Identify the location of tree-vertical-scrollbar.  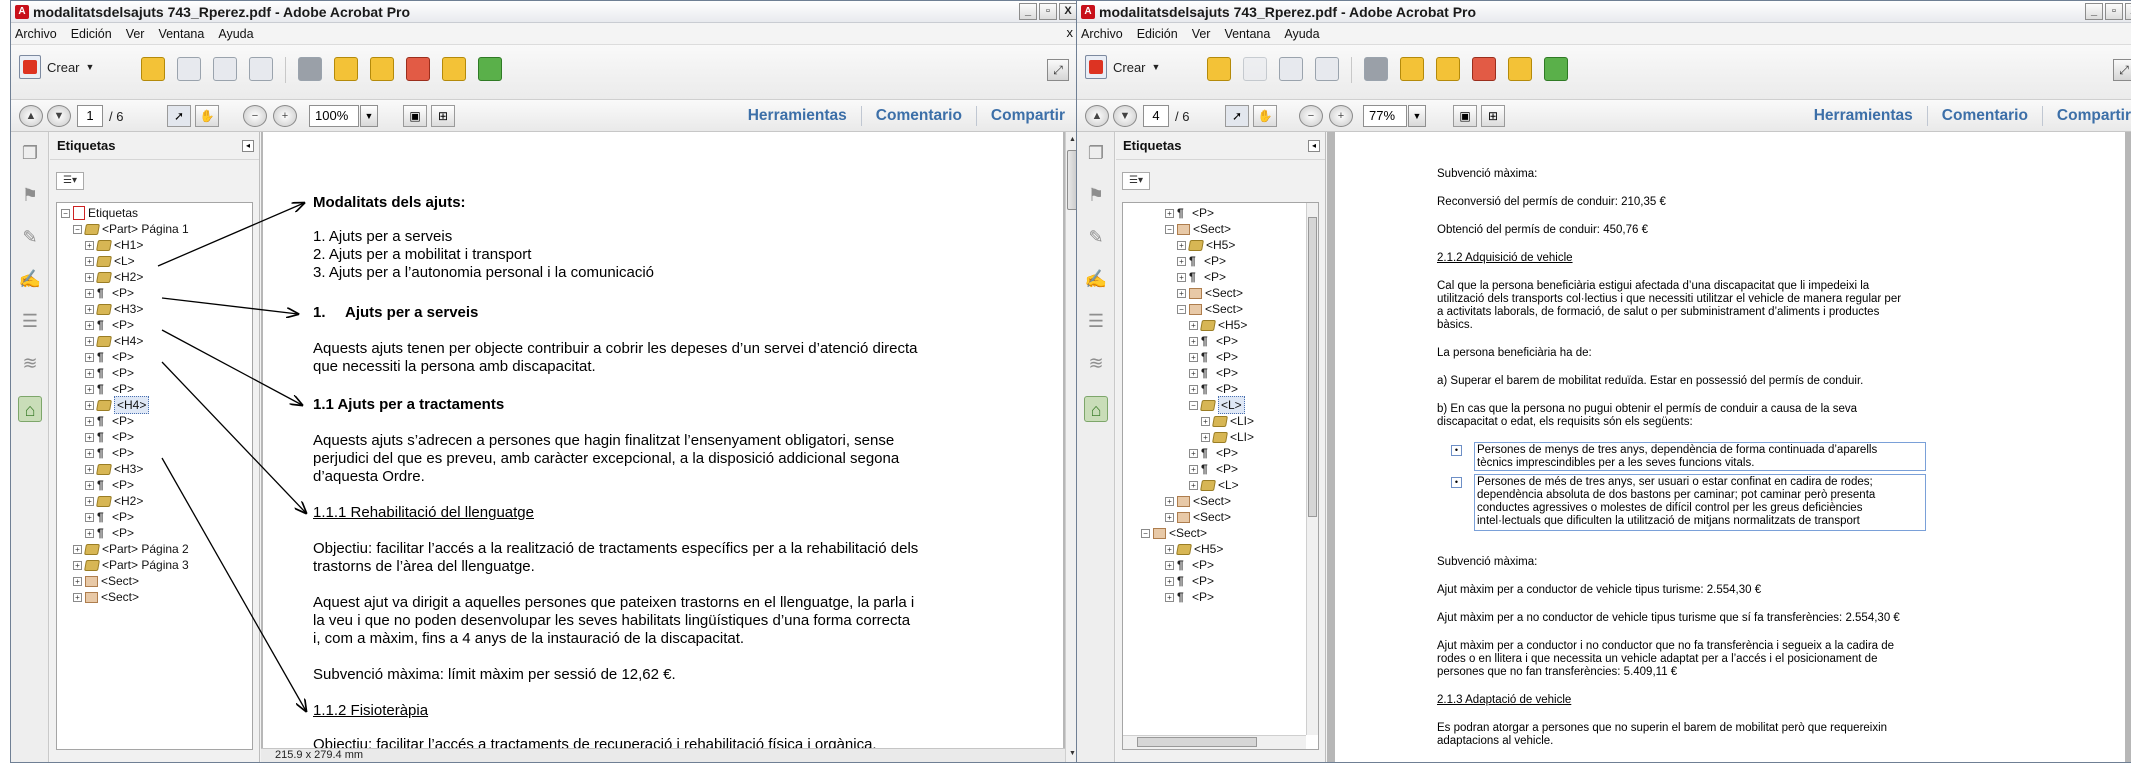
(1312, 469).